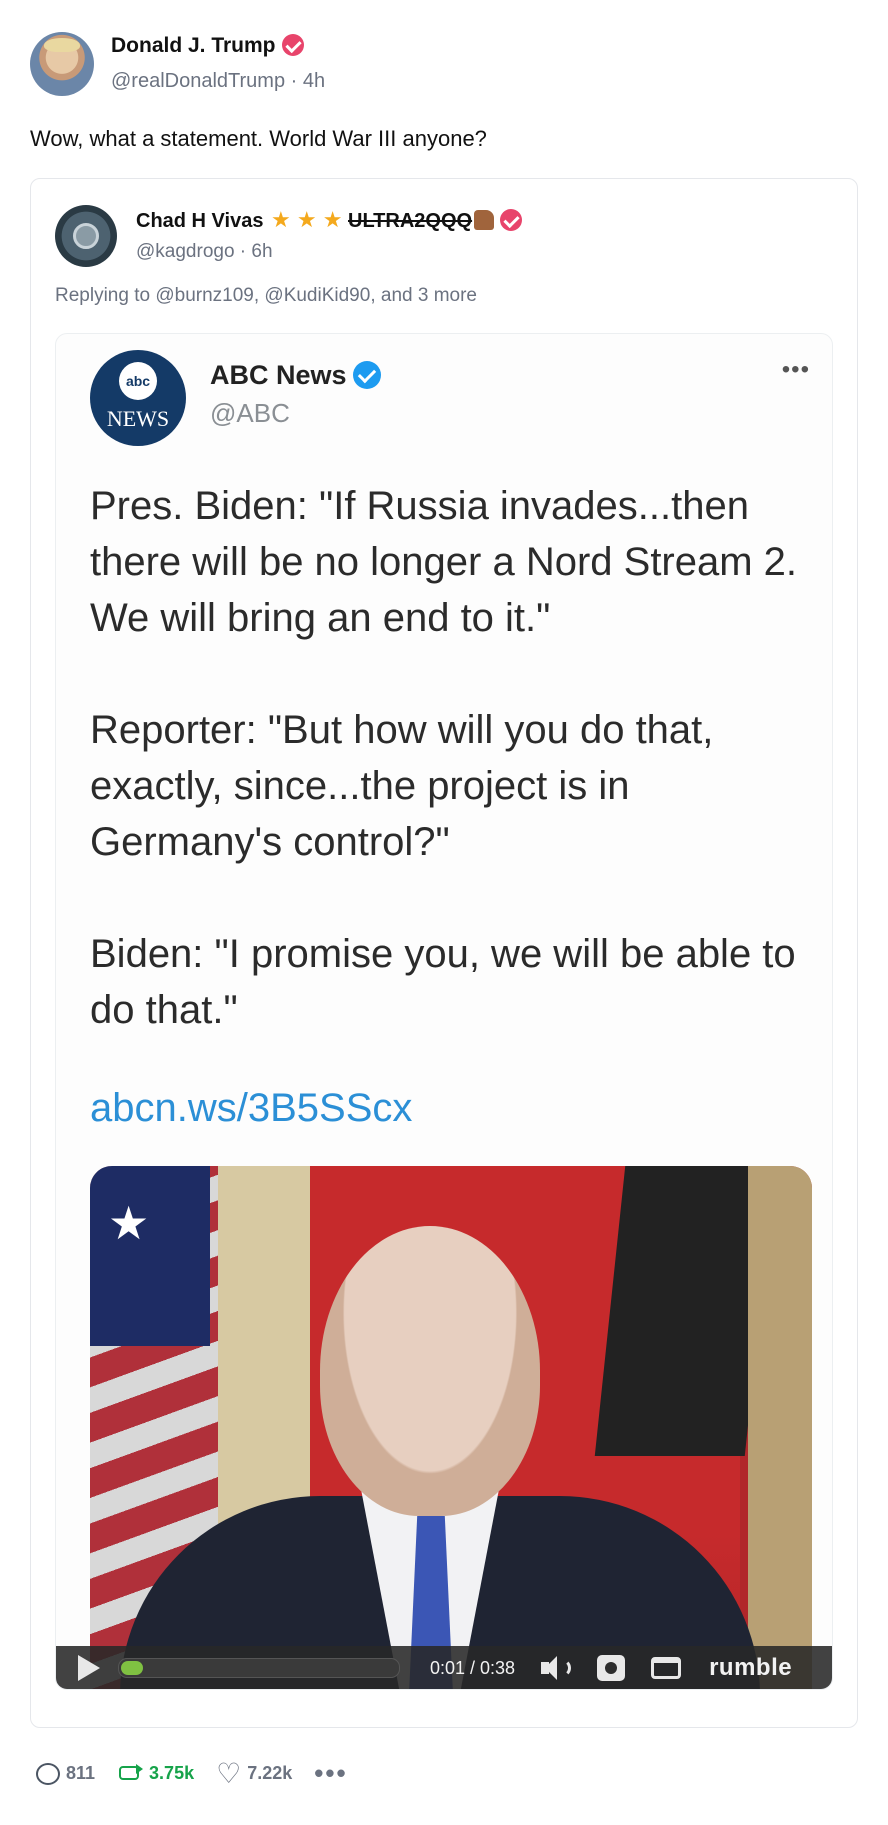 The height and width of the screenshot is (1825, 888). What do you see at coordinates (307, 219) in the screenshot?
I see `star-emoji-icons: ★ ★ ★` at bounding box center [307, 219].